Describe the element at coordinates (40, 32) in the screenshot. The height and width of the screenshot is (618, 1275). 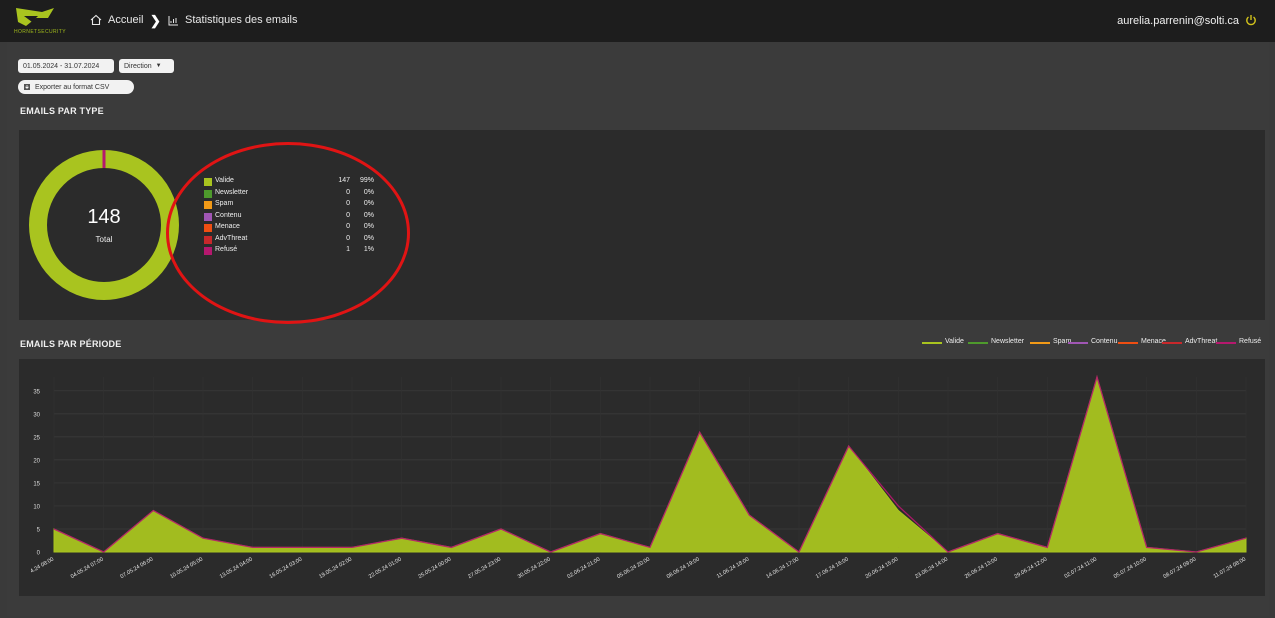
I see `logo-text: HORNETSECURITY` at that location.